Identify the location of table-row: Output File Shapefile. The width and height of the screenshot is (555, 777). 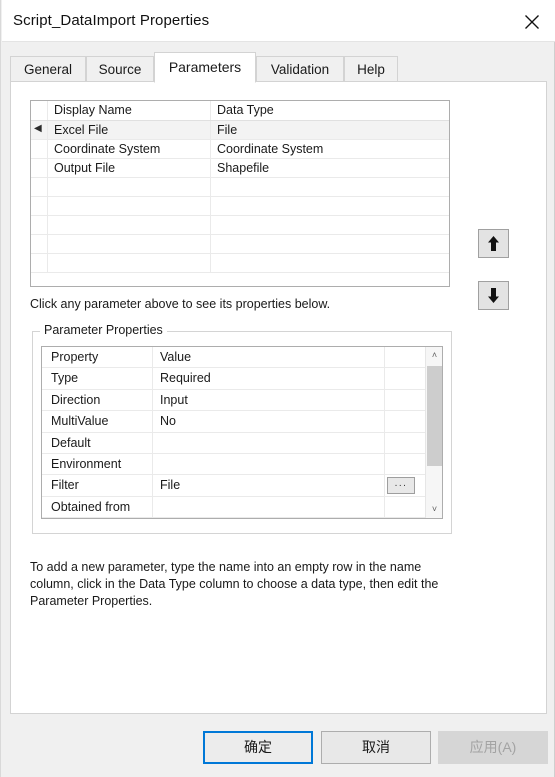
(240, 168).